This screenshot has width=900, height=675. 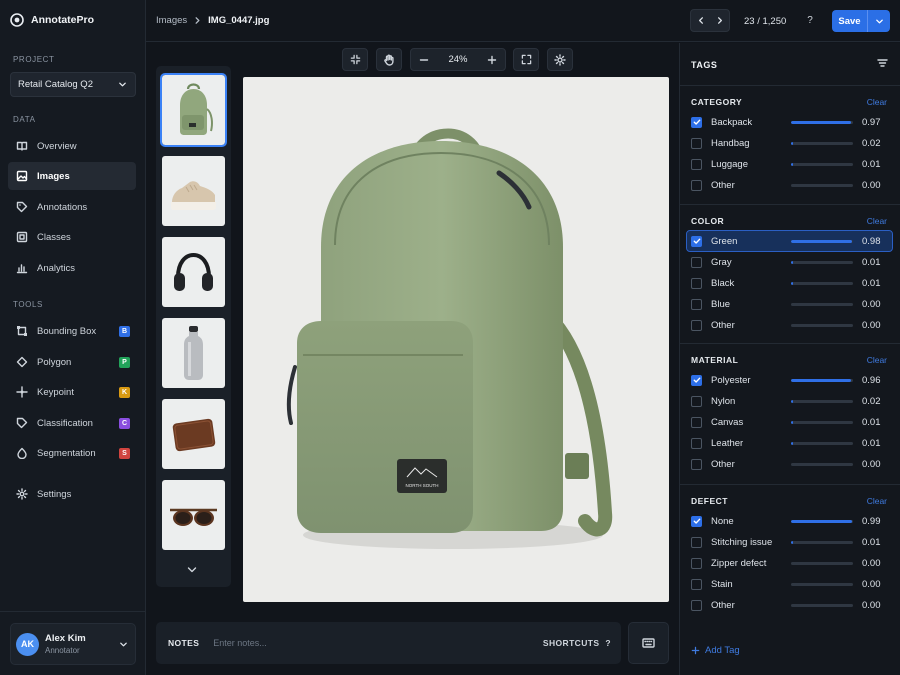 I want to click on nav-item-settings: Settings, so click(x=72, y=494).